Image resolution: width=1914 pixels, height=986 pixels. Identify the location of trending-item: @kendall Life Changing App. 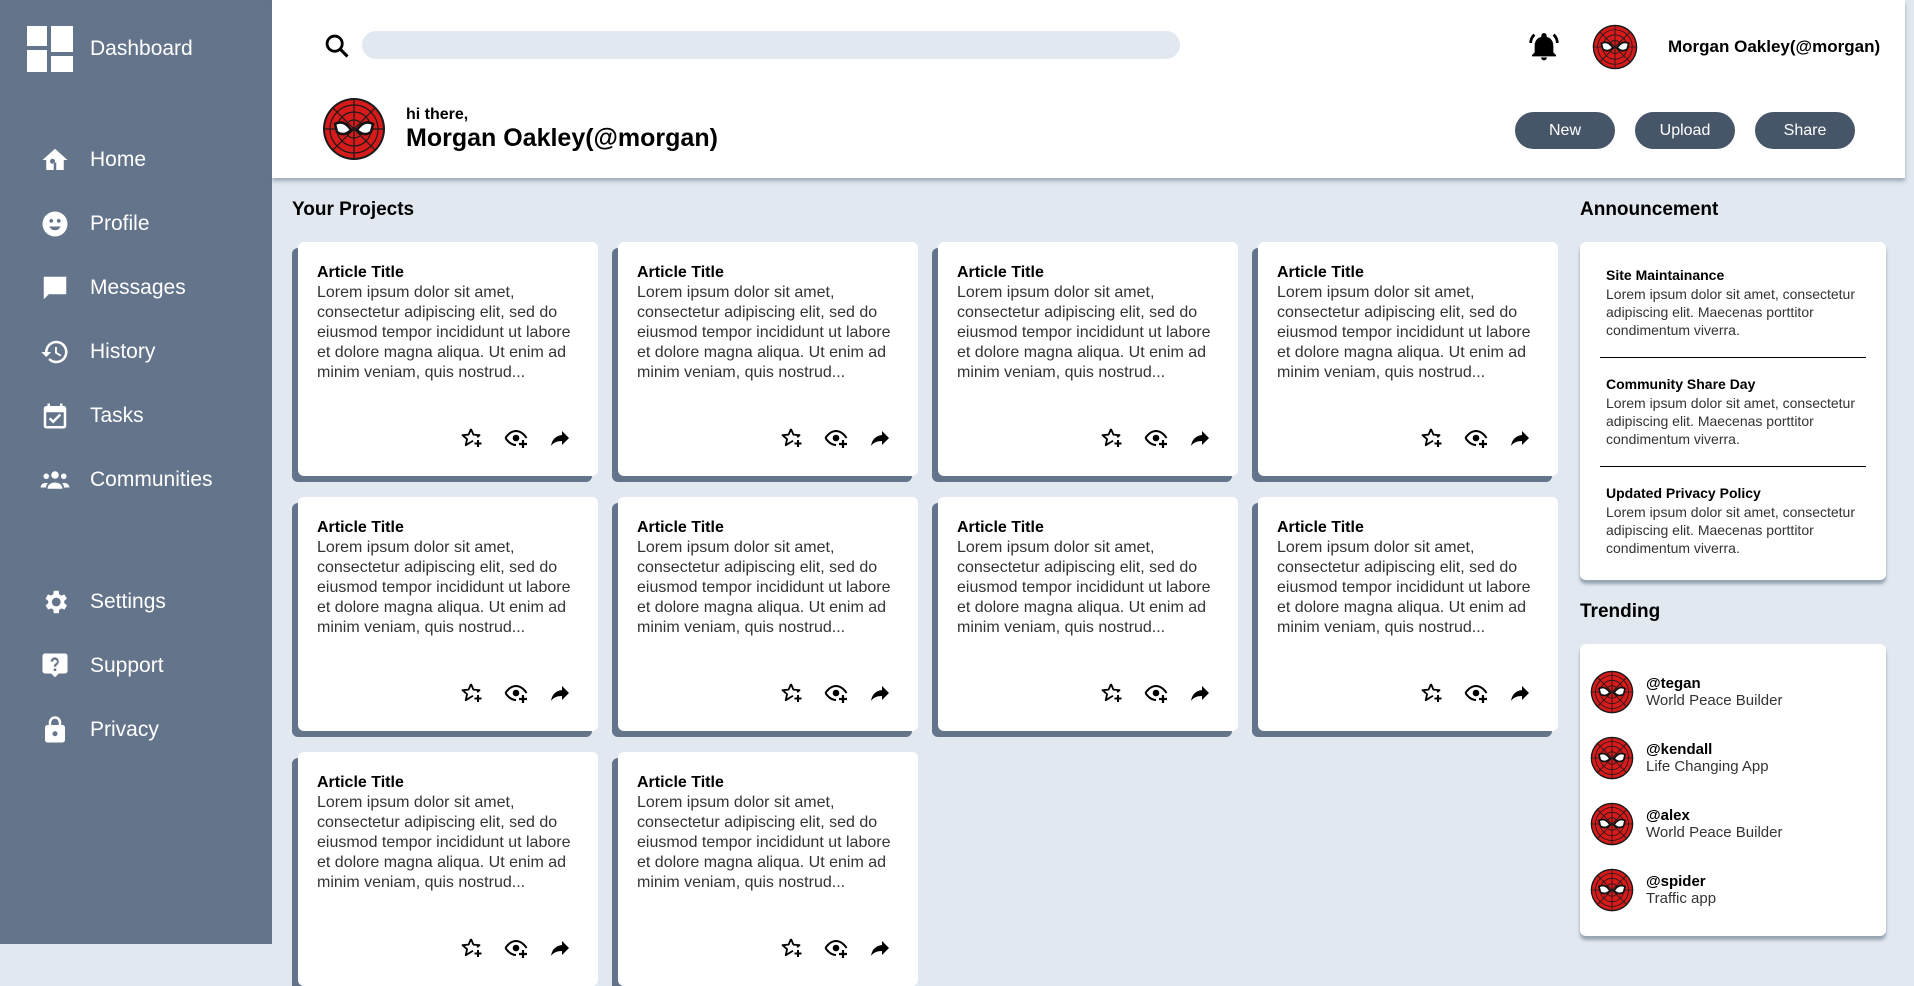
(1679, 758).